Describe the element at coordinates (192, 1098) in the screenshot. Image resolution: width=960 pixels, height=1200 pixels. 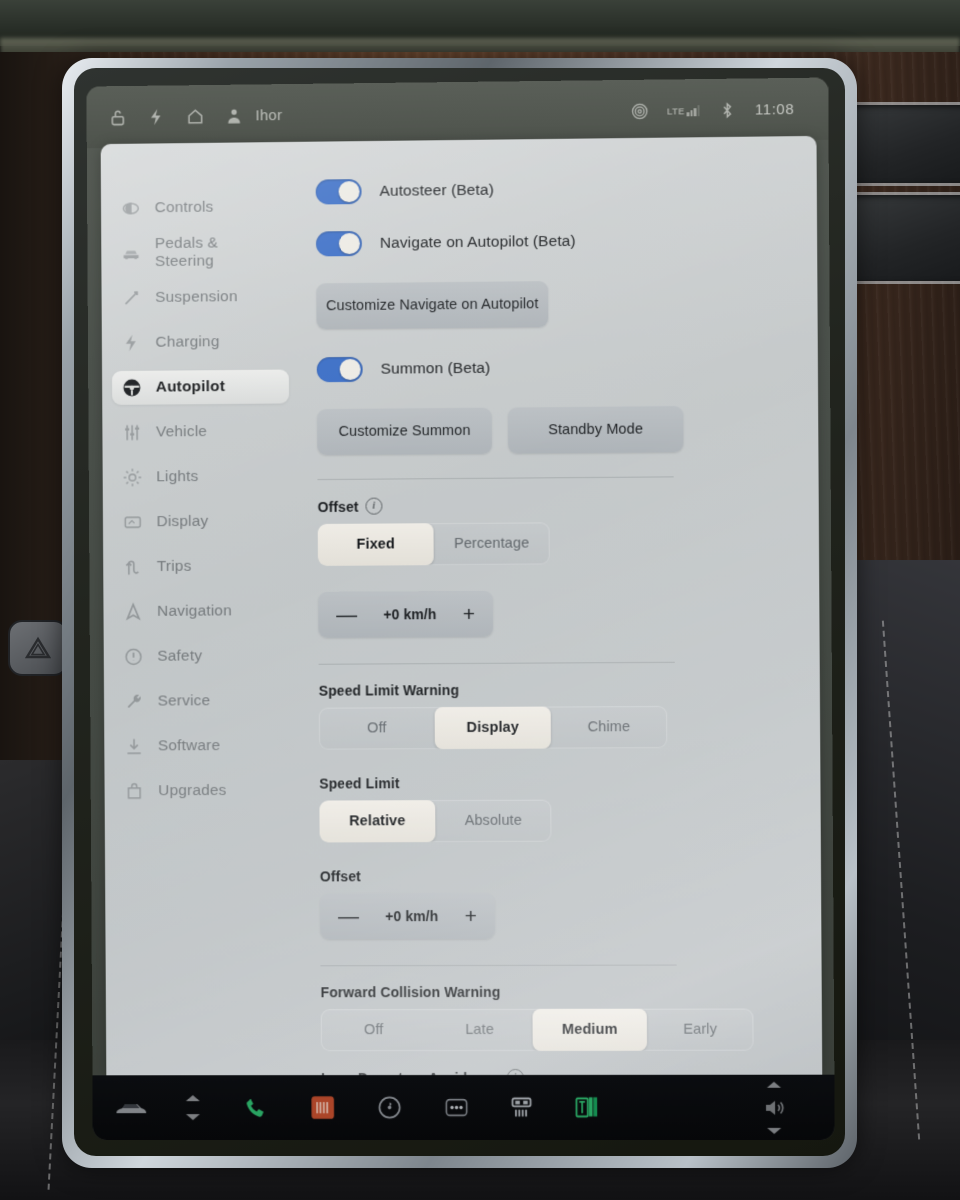
I see `temp-up-icon` at that location.